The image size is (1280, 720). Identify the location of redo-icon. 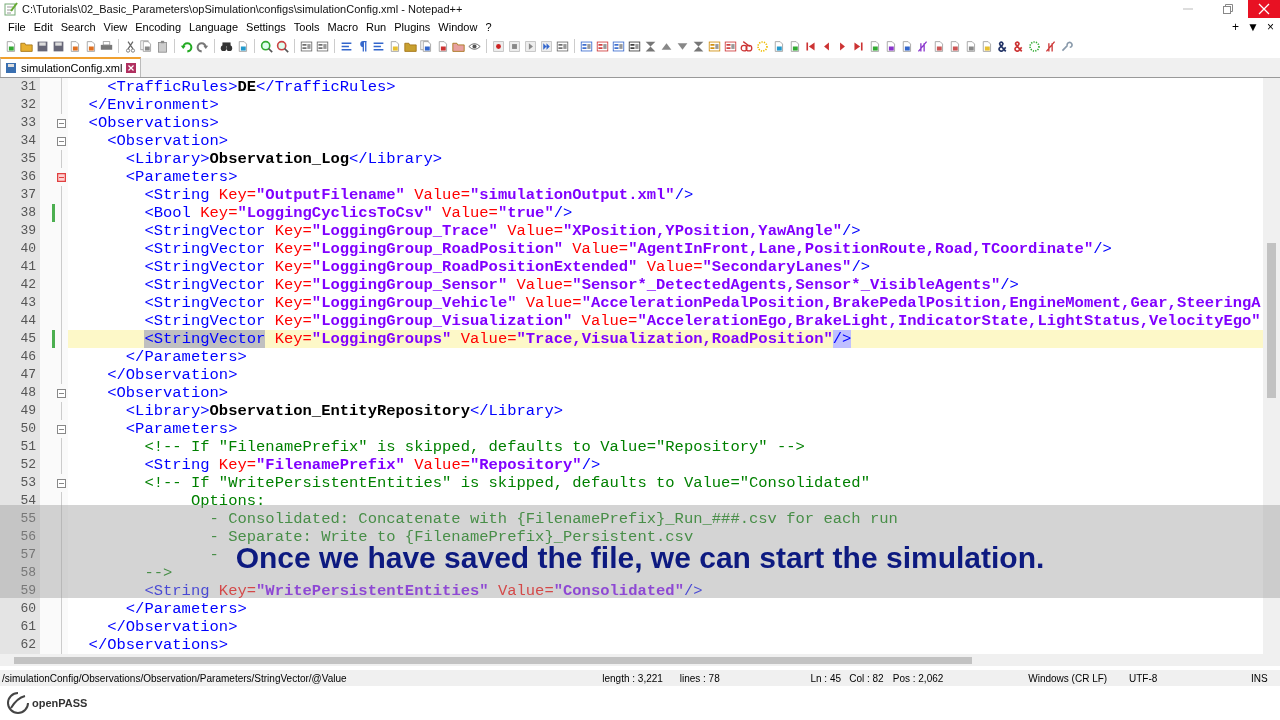
(202, 46).